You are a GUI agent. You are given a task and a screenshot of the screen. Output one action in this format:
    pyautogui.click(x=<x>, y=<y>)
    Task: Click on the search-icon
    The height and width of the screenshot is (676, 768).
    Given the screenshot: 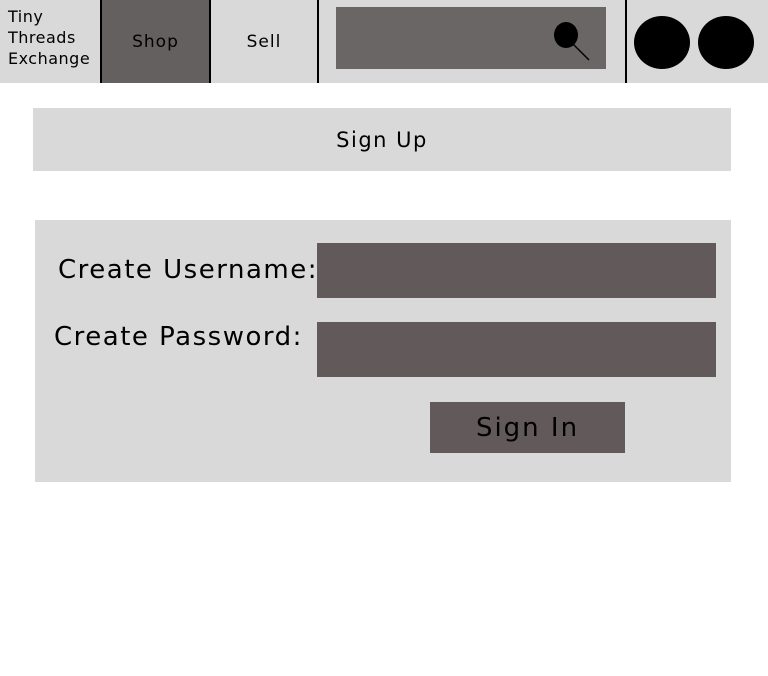 What is the action you would take?
    pyautogui.click(x=572, y=41)
    